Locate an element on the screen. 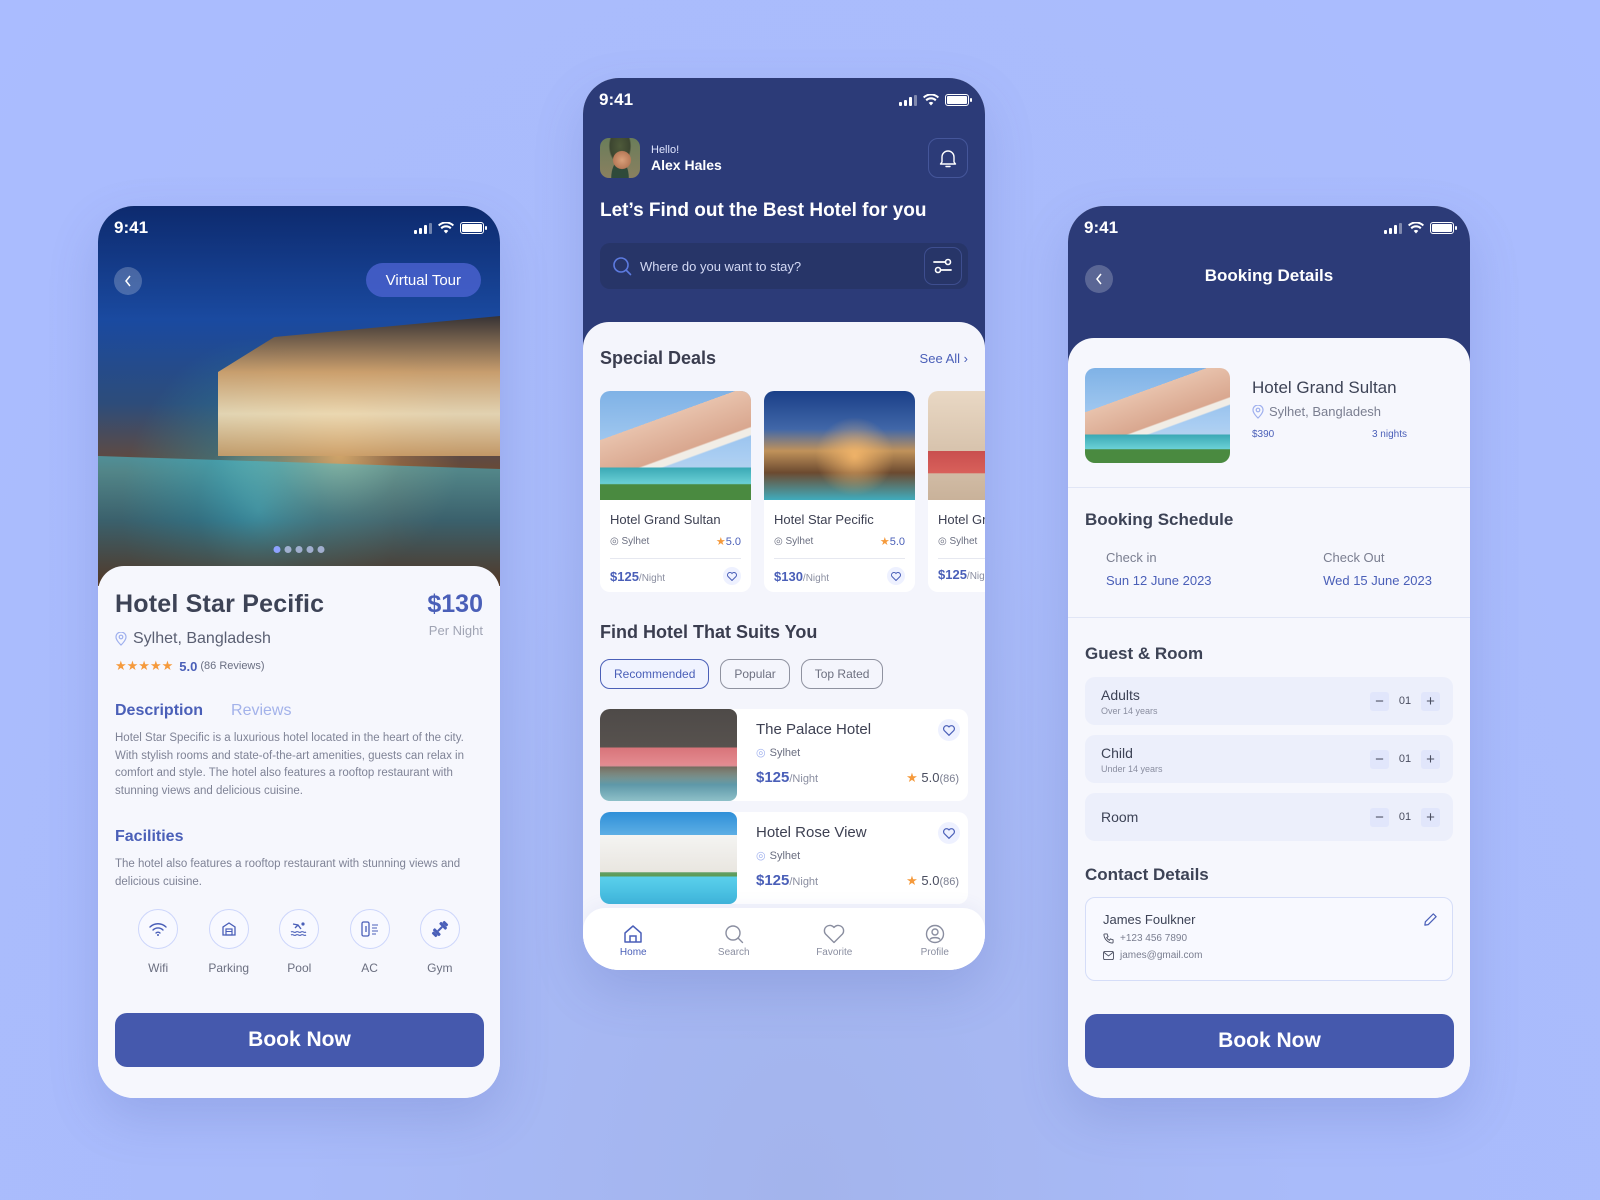 Image resolution: width=1600 pixels, height=1200 pixels. check-in-field: Check in Sun 12 June 2023 is located at coordinates (1159, 569).